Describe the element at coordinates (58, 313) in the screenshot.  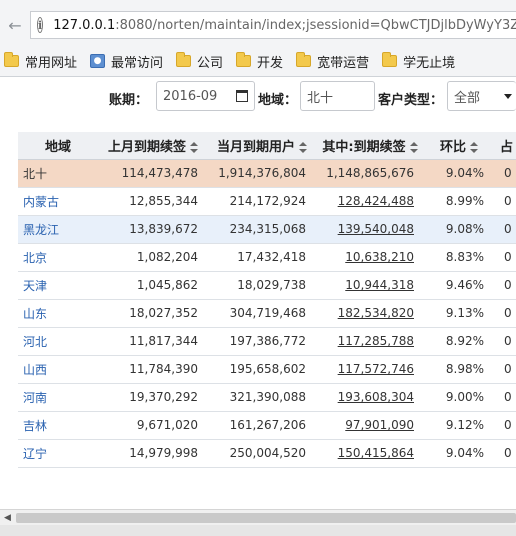
I see `region-cell: 山东` at that location.